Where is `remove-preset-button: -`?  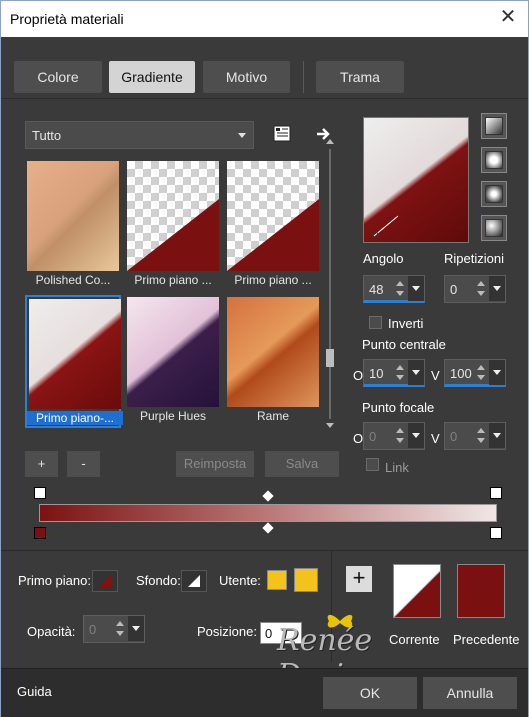
remove-preset-button: - is located at coordinates (83, 464).